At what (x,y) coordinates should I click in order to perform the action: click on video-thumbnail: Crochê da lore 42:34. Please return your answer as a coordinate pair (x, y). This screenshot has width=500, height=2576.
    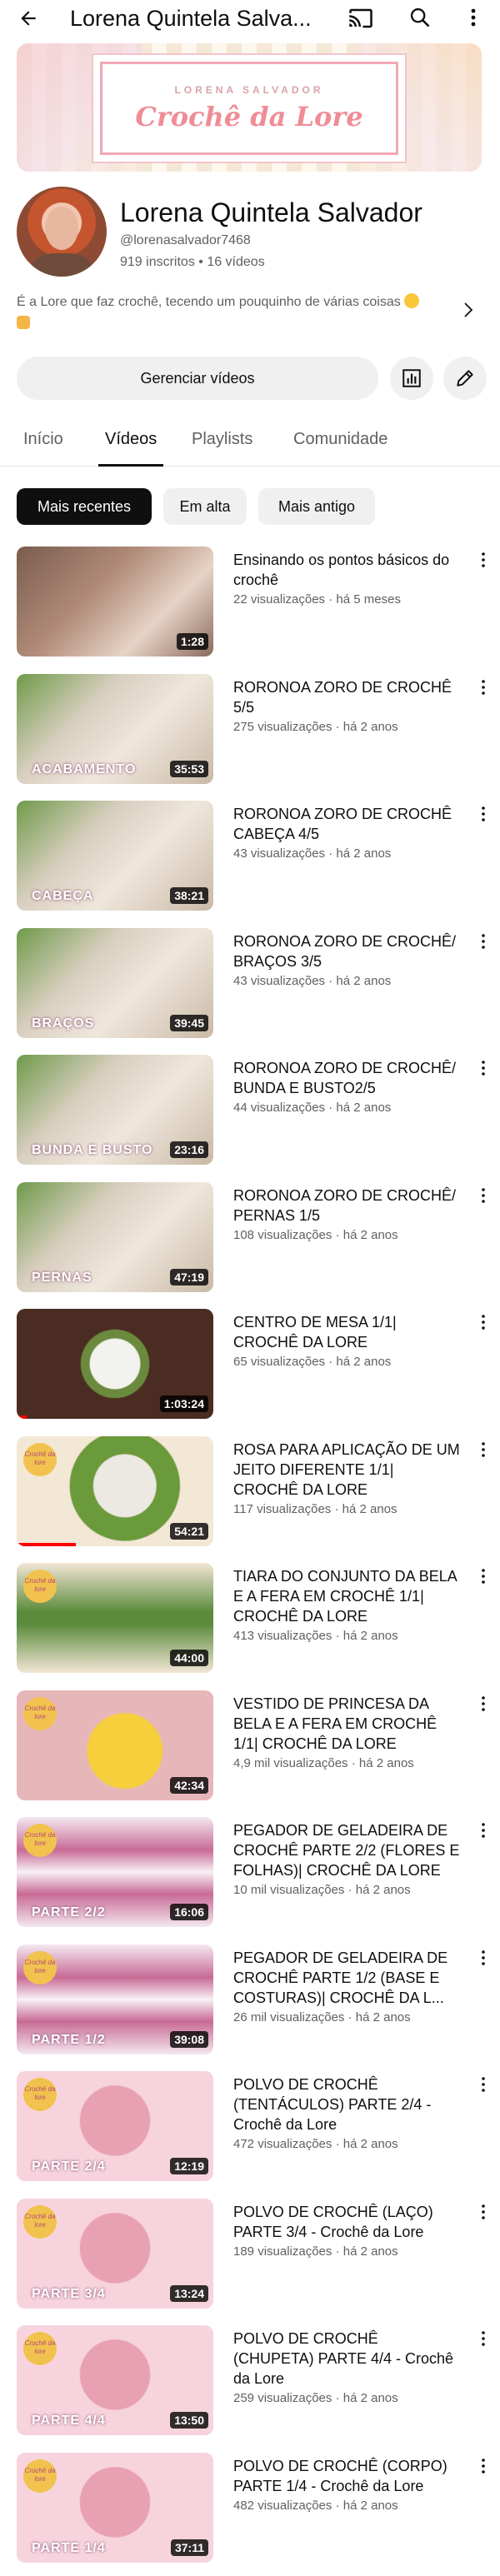
    Looking at the image, I should click on (115, 1745).